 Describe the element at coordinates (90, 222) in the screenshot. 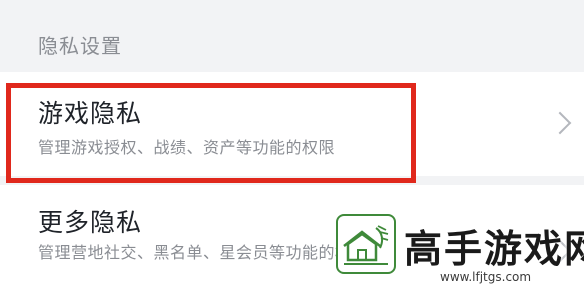

I see `more-privacy-title: 更多隐私` at that location.